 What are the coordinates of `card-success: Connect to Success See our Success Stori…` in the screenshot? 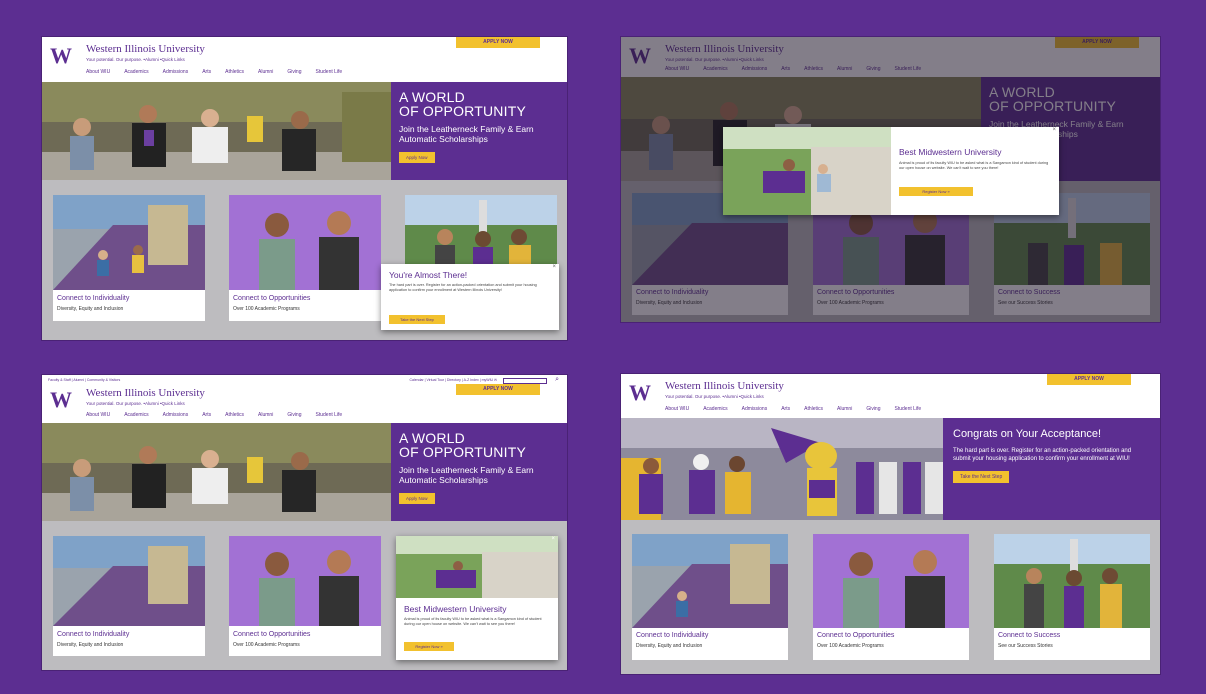 It's located at (1072, 597).